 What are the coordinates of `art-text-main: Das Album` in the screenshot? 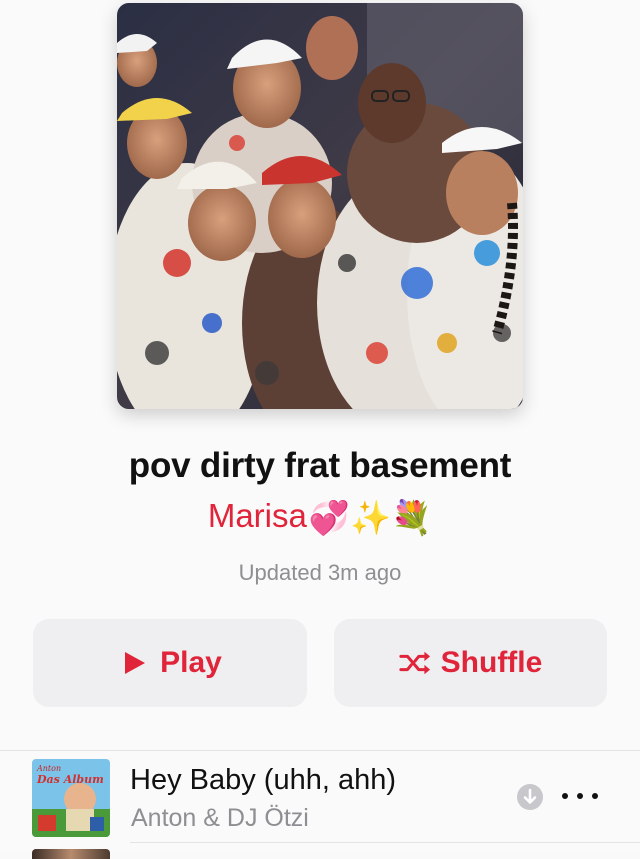 It's located at (70, 779).